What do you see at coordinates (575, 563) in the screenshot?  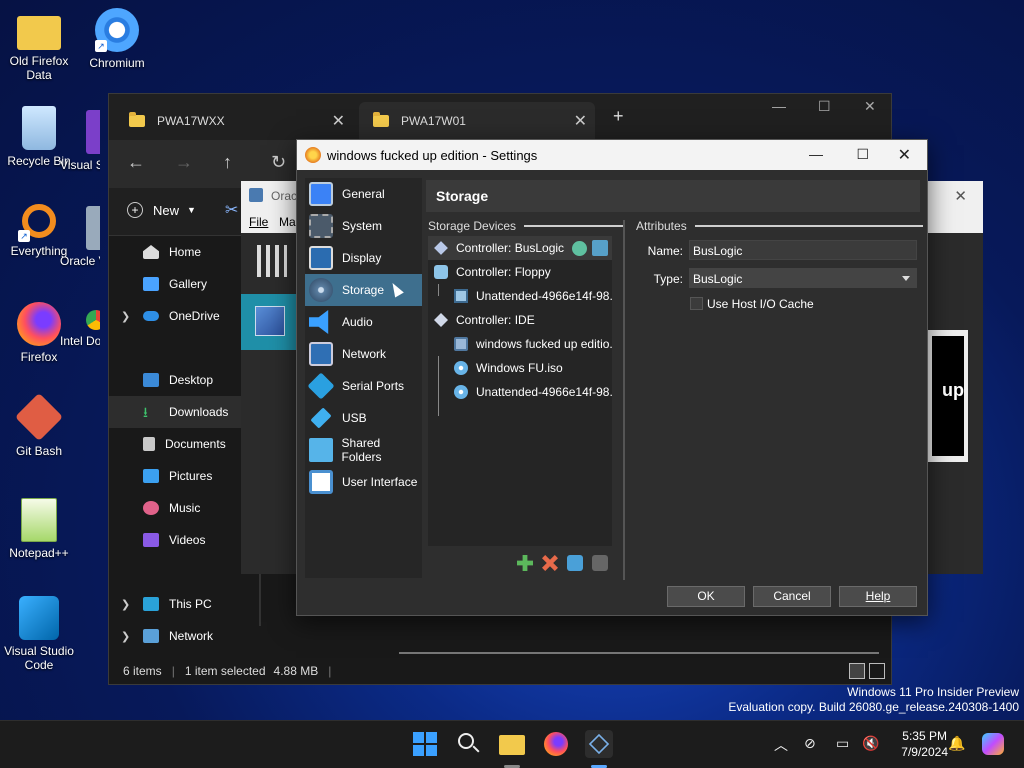 I see `add-attachment-icon` at bounding box center [575, 563].